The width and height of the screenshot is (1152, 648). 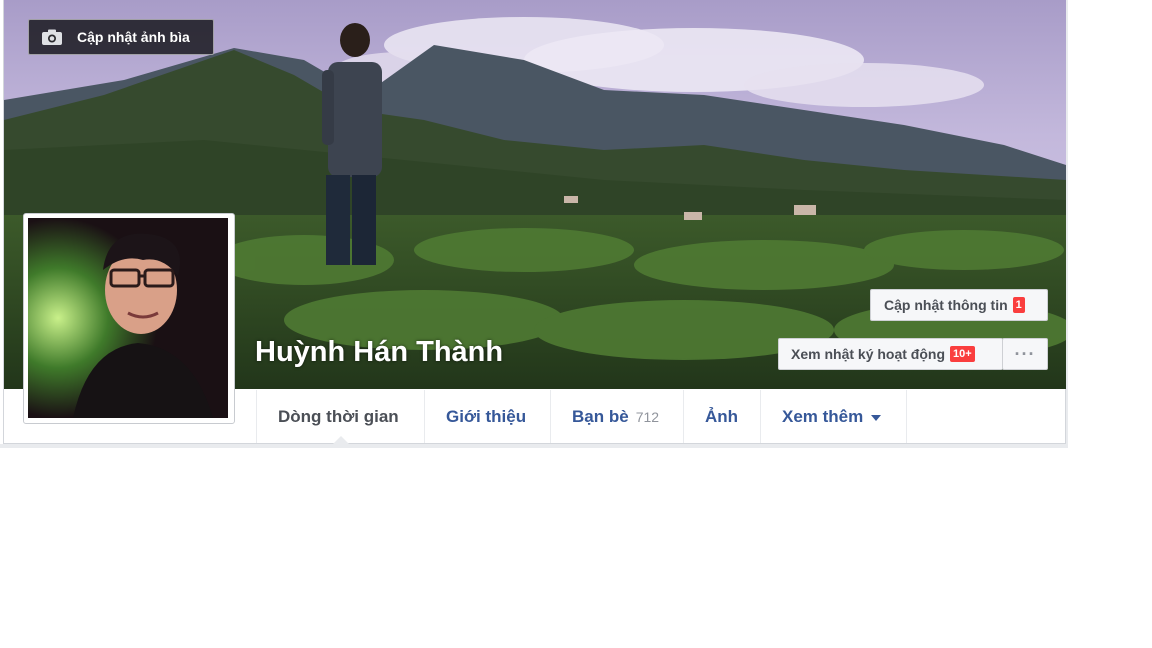 What do you see at coordinates (962, 354) in the screenshot?
I see `activity-log-badge: 10+` at bounding box center [962, 354].